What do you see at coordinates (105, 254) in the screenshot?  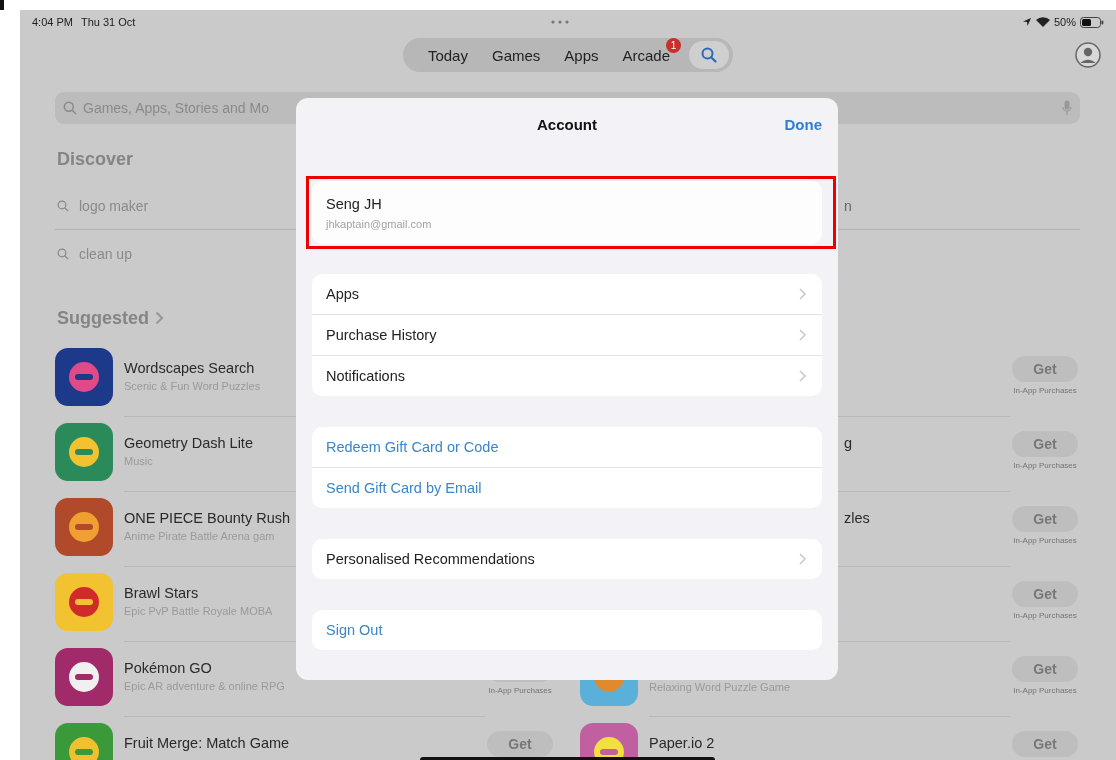 I see `search-suggestion: clean up` at bounding box center [105, 254].